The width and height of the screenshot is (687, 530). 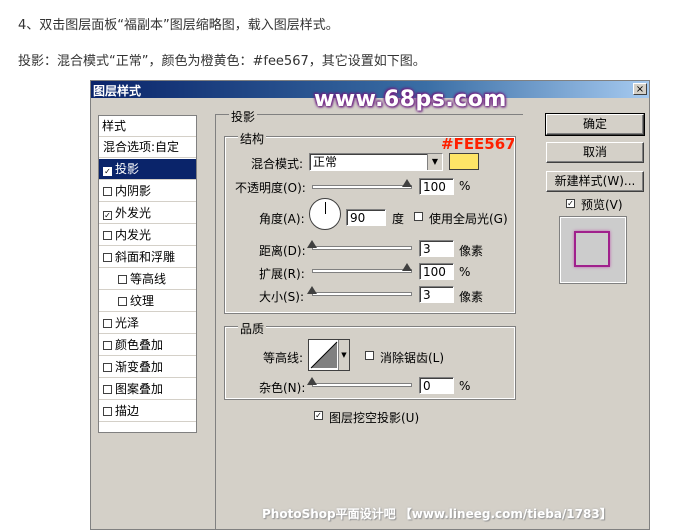 I want to click on size-label: 大小(S):, so click(x=282, y=297).